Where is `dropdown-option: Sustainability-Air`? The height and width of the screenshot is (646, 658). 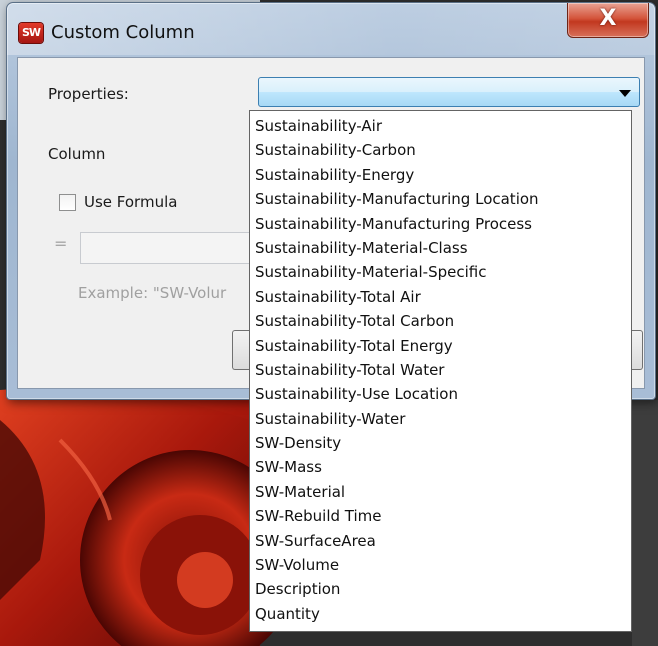
dropdown-option: Sustainability-Air is located at coordinates (440, 126).